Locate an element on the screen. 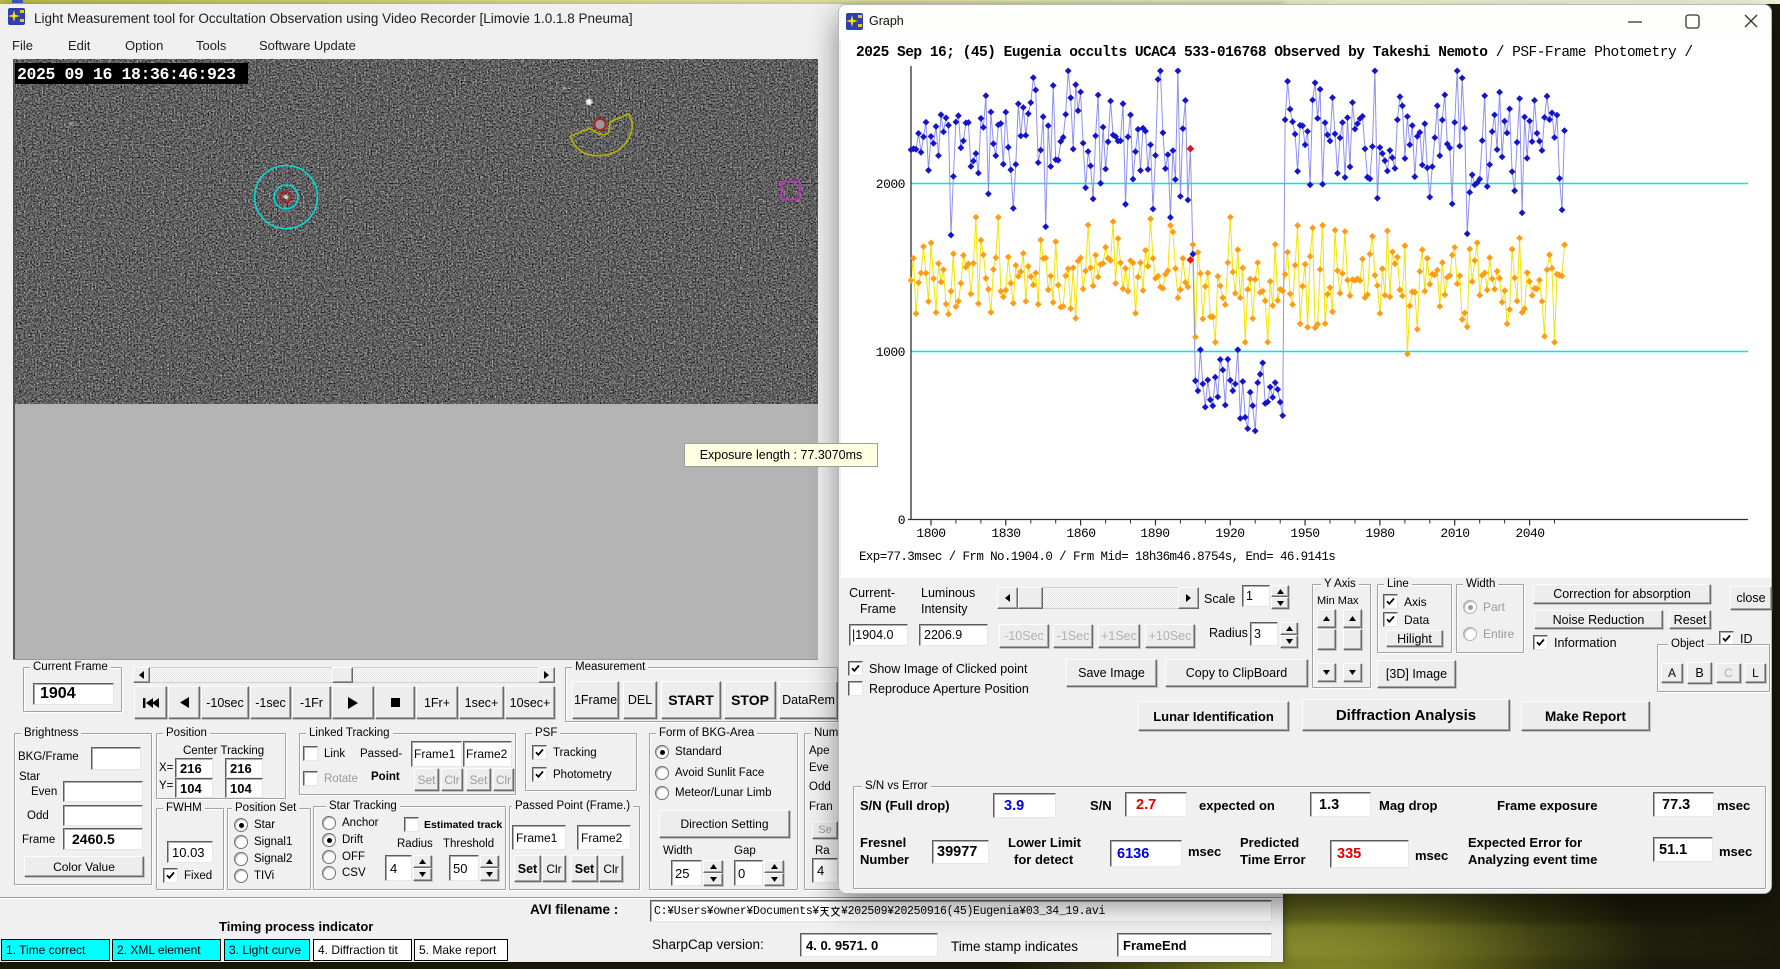 The height and width of the screenshot is (969, 1780). svg-text: 1890 is located at coordinates (1154, 533).